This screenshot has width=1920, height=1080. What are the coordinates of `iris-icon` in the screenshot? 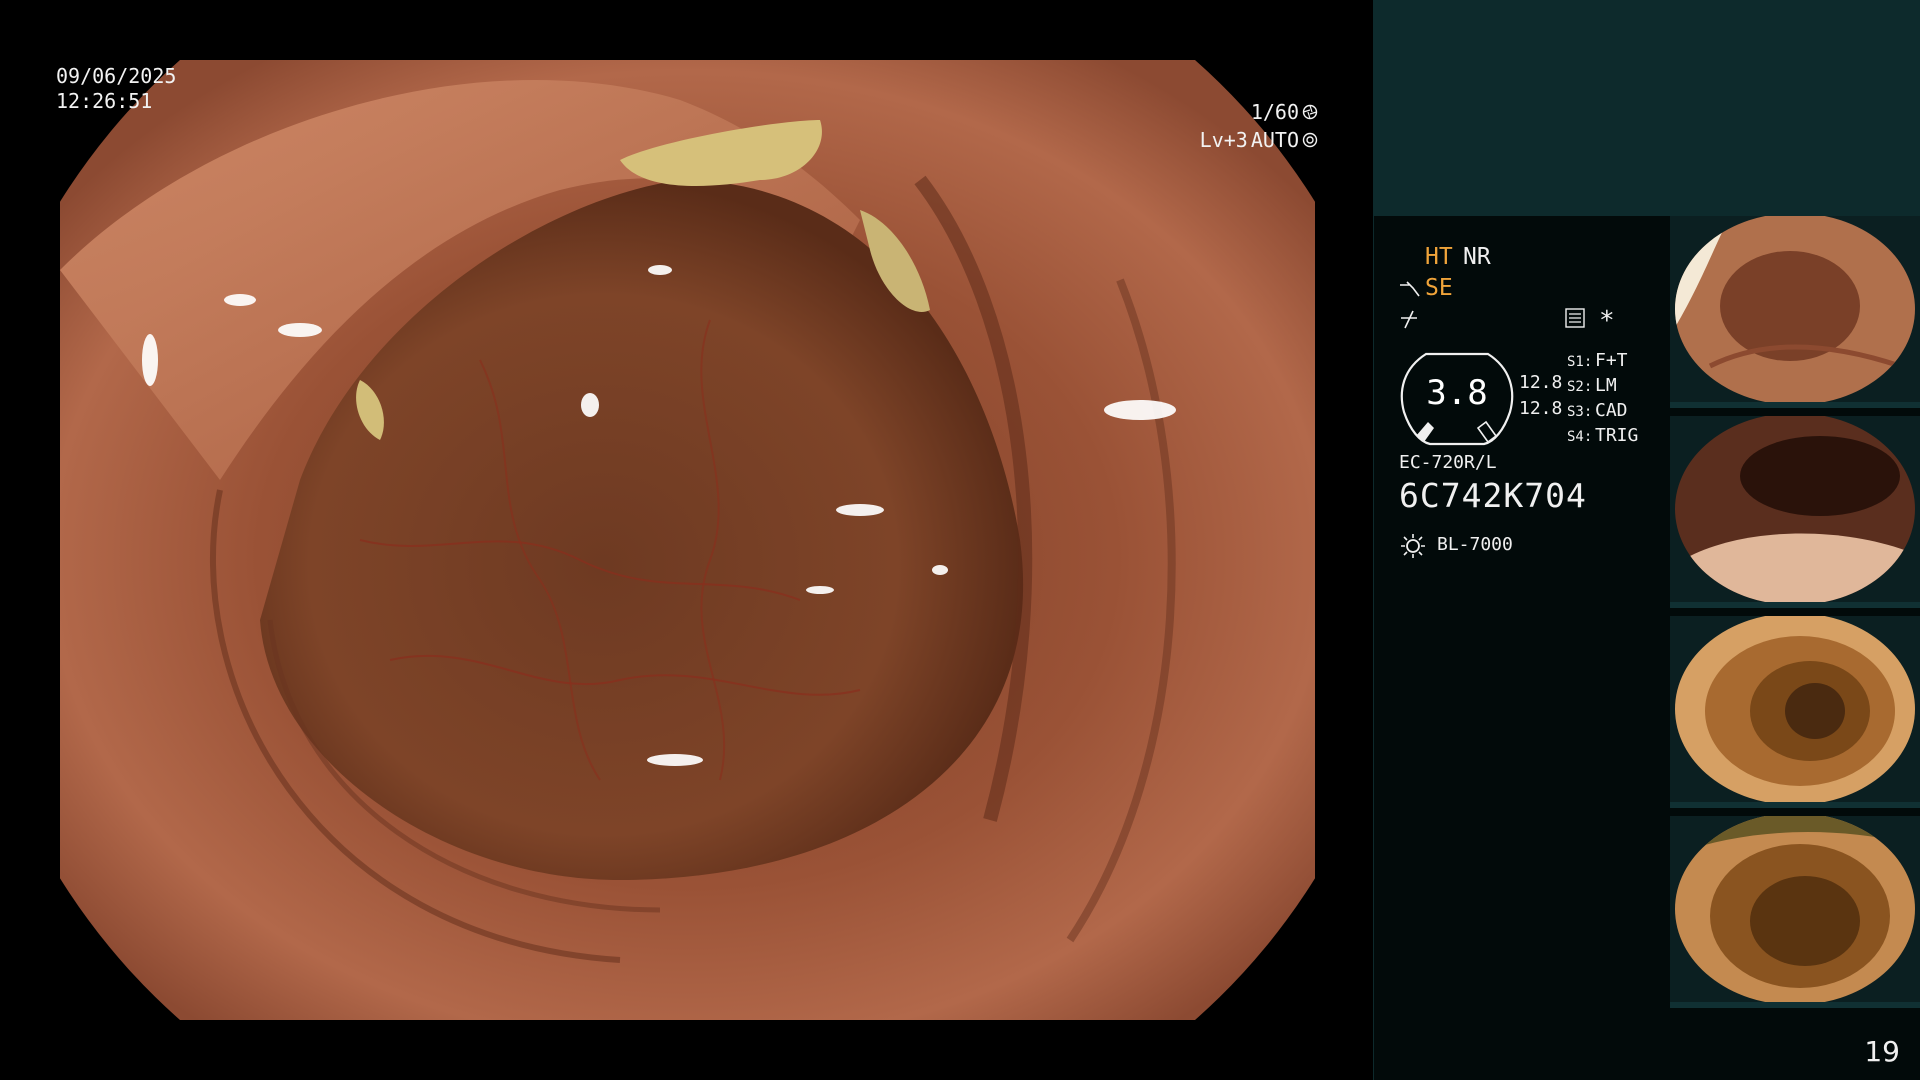 It's located at (1310, 140).